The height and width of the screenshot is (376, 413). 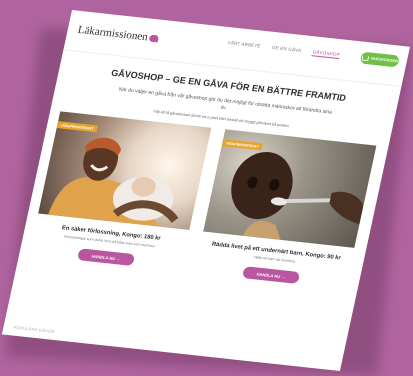 I want to click on logo-heart-icon, so click(x=154, y=38).